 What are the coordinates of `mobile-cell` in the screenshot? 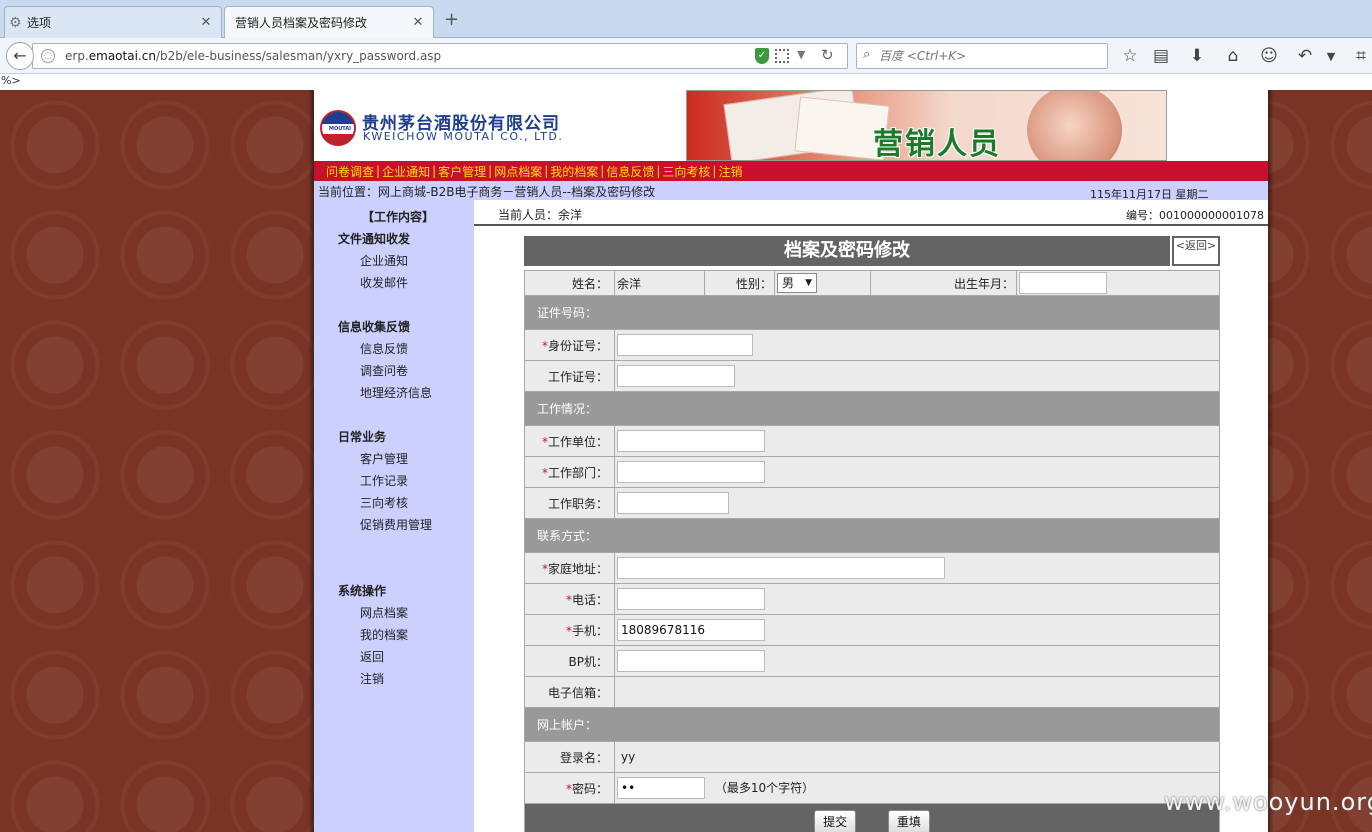 It's located at (917, 630).